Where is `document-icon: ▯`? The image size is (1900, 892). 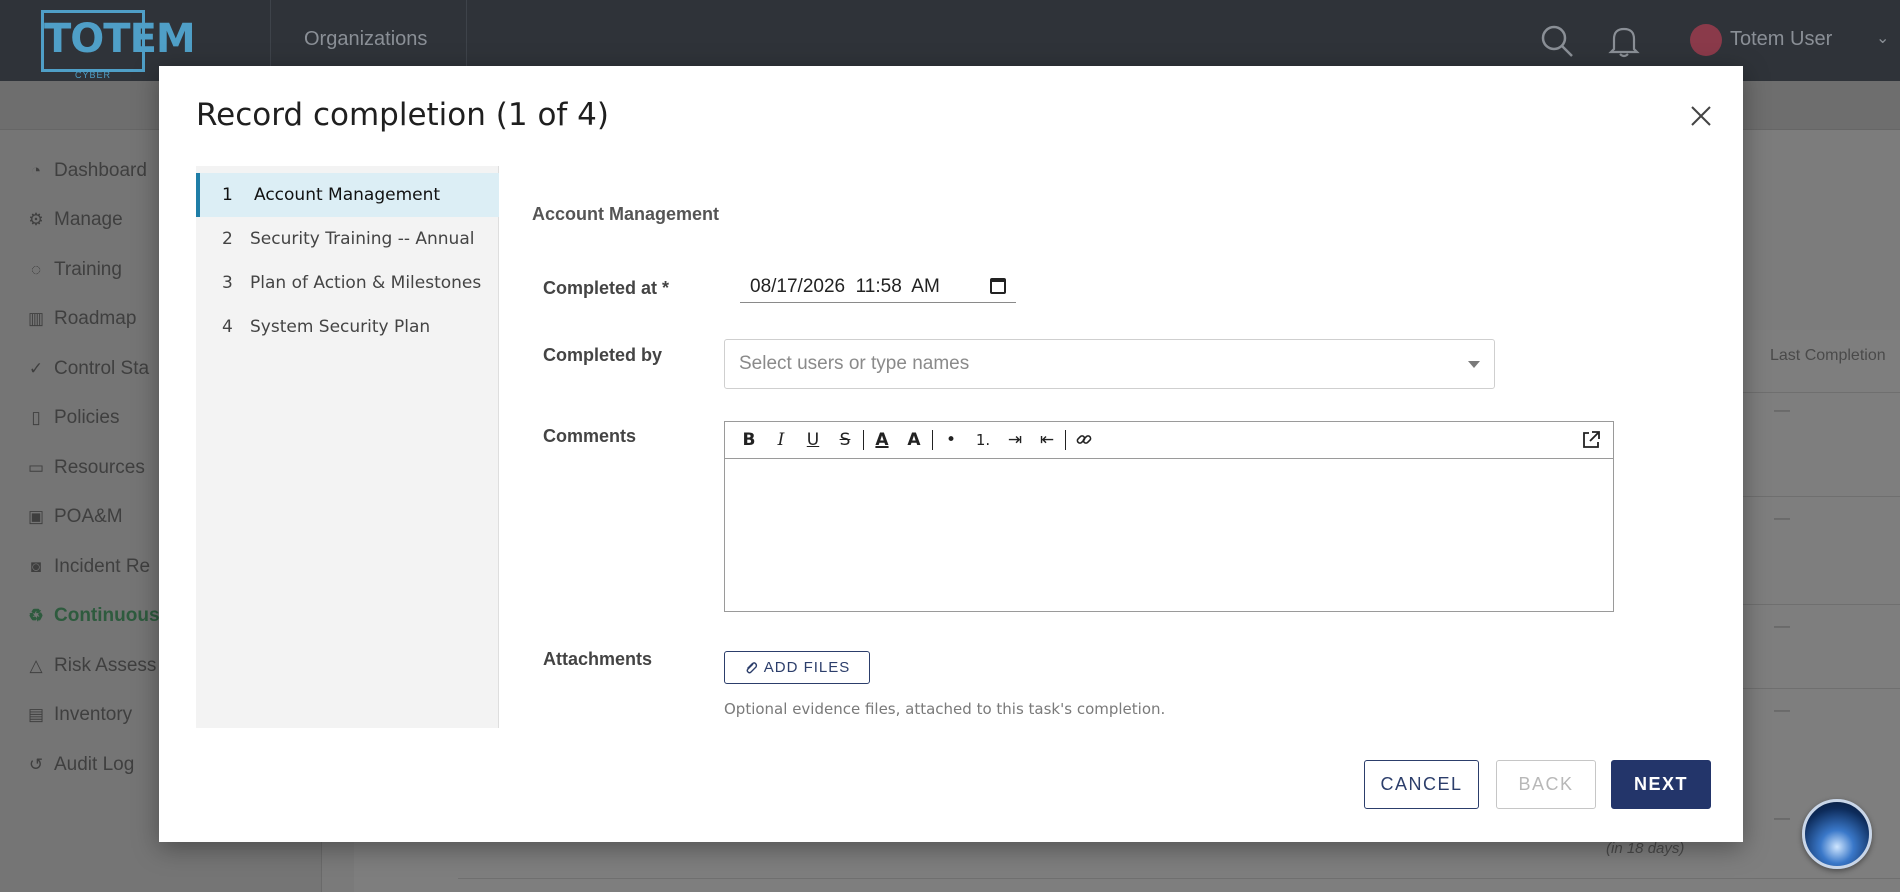
document-icon: ▯ is located at coordinates (36, 417).